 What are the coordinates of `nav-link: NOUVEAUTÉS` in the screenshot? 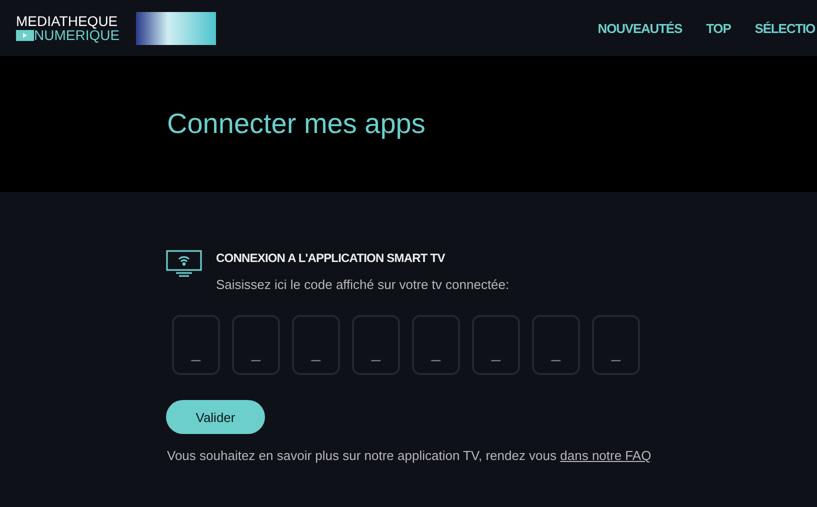 It's located at (640, 28).